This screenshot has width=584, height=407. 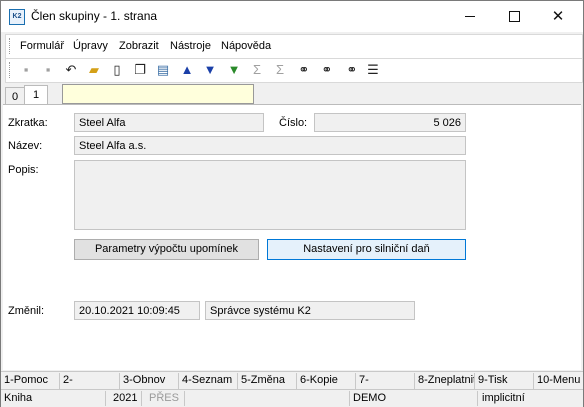 What do you see at coordinates (292, 398) in the screenshot?
I see `status-bar: Kniha 2021 PŘES DEMO implicitní` at bounding box center [292, 398].